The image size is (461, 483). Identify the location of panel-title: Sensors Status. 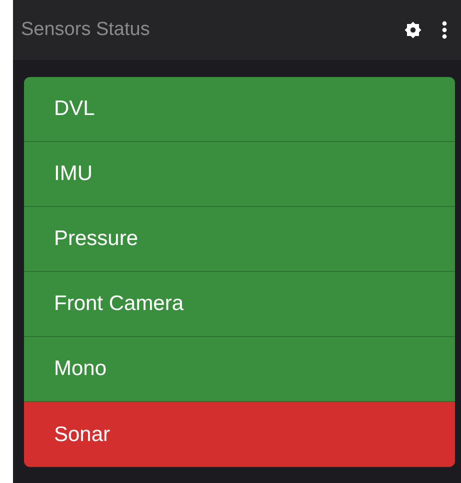
(86, 30).